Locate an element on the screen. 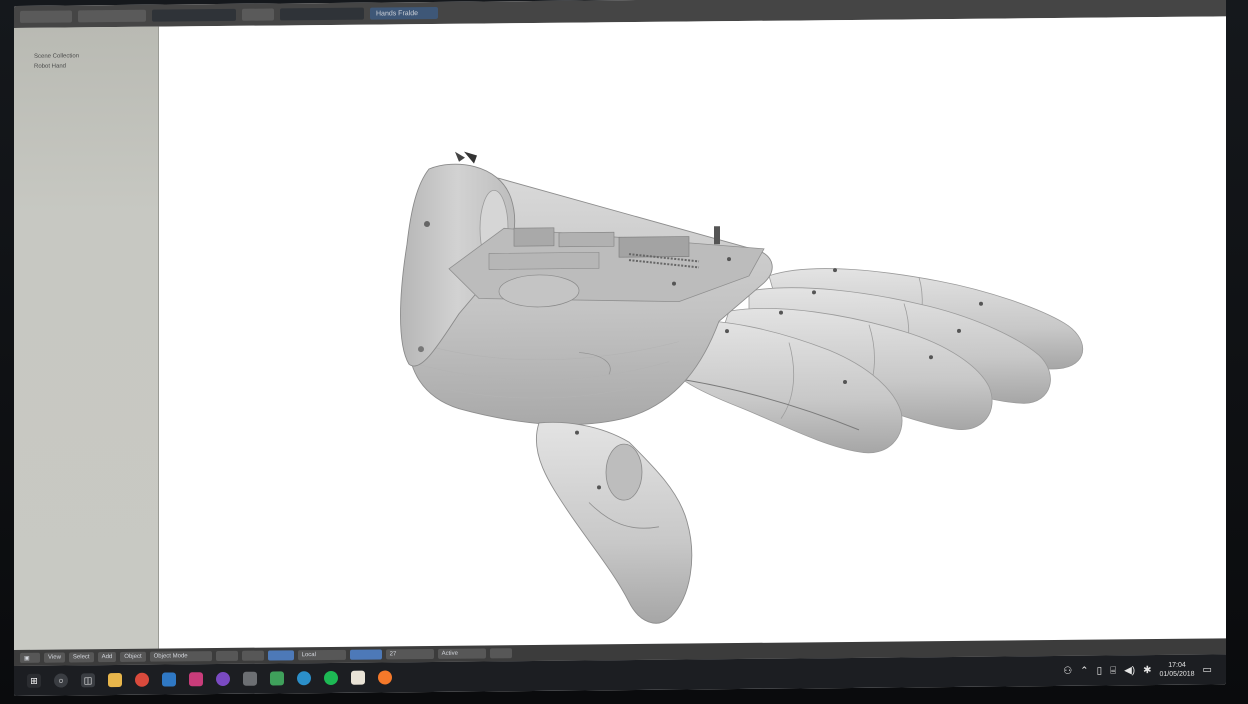 Image resolution: width=1248 pixels, height=704 pixels. menu-render is located at coordinates (258, 14).